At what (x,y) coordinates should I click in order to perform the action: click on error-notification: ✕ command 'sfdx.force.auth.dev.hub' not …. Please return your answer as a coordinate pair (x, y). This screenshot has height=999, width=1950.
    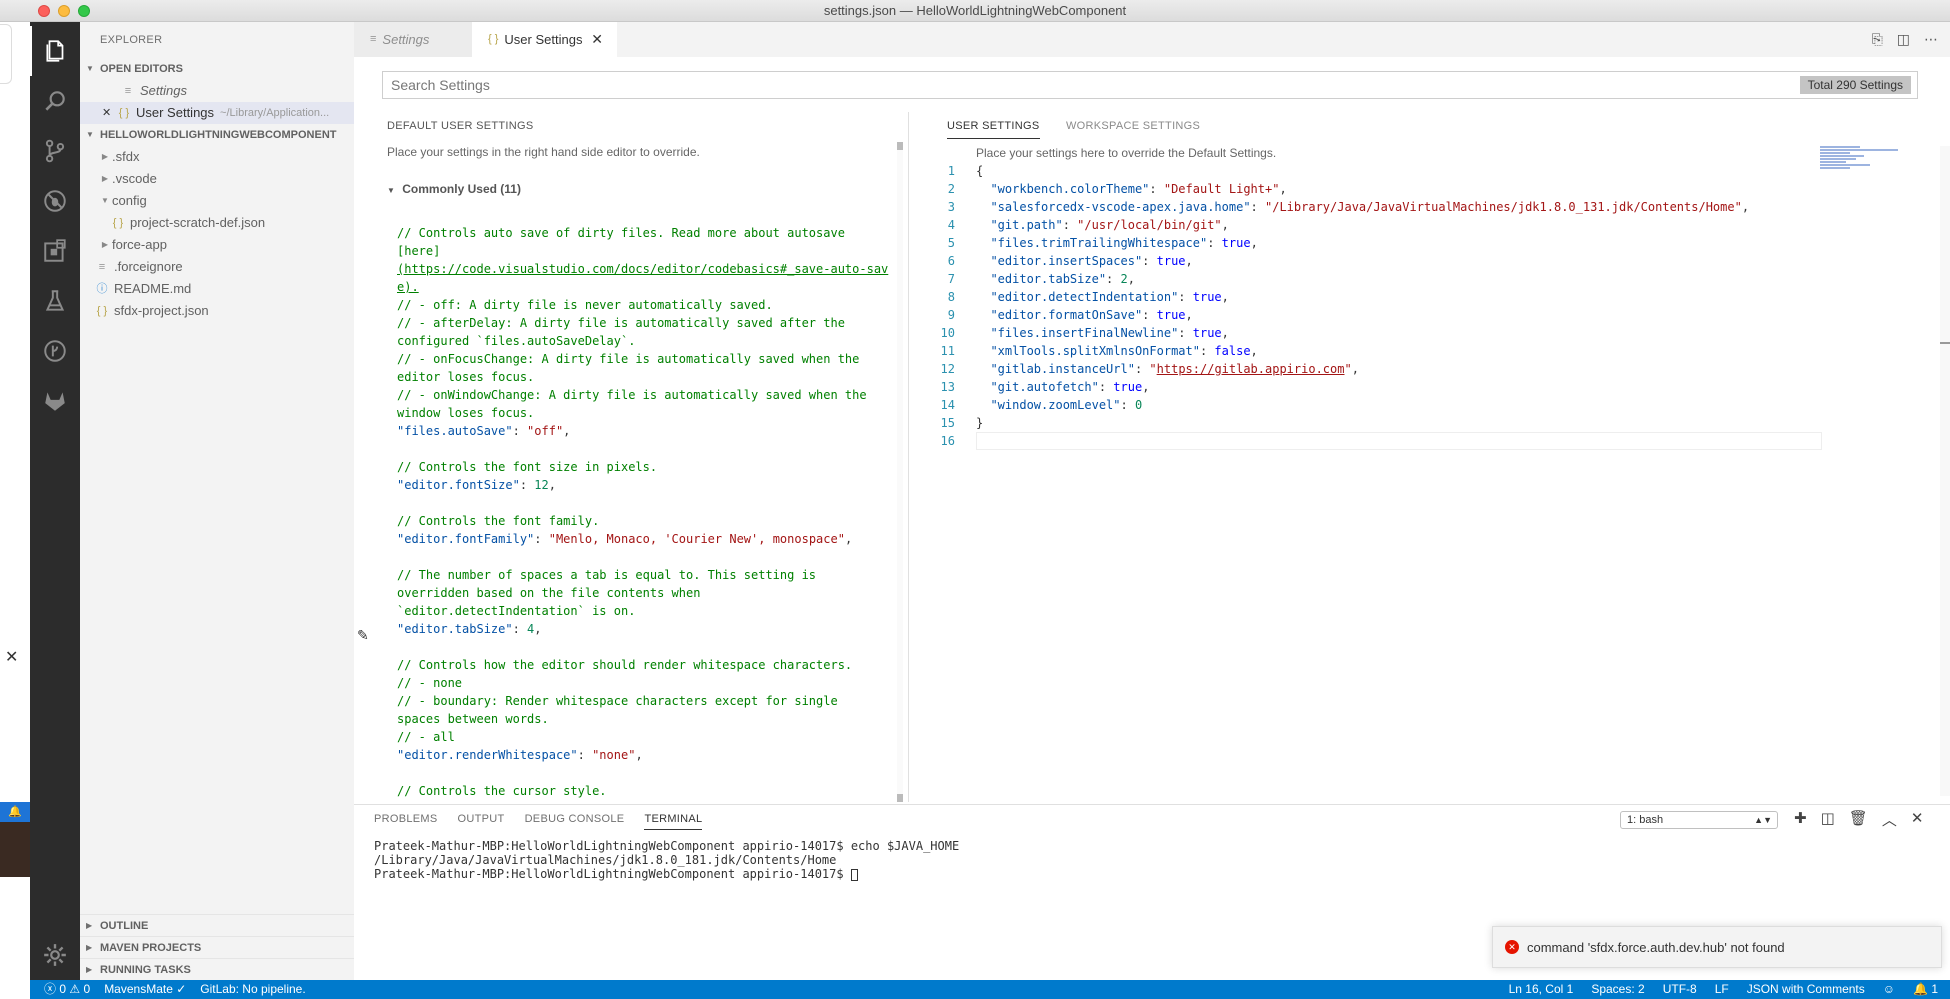
    Looking at the image, I should click on (1717, 947).